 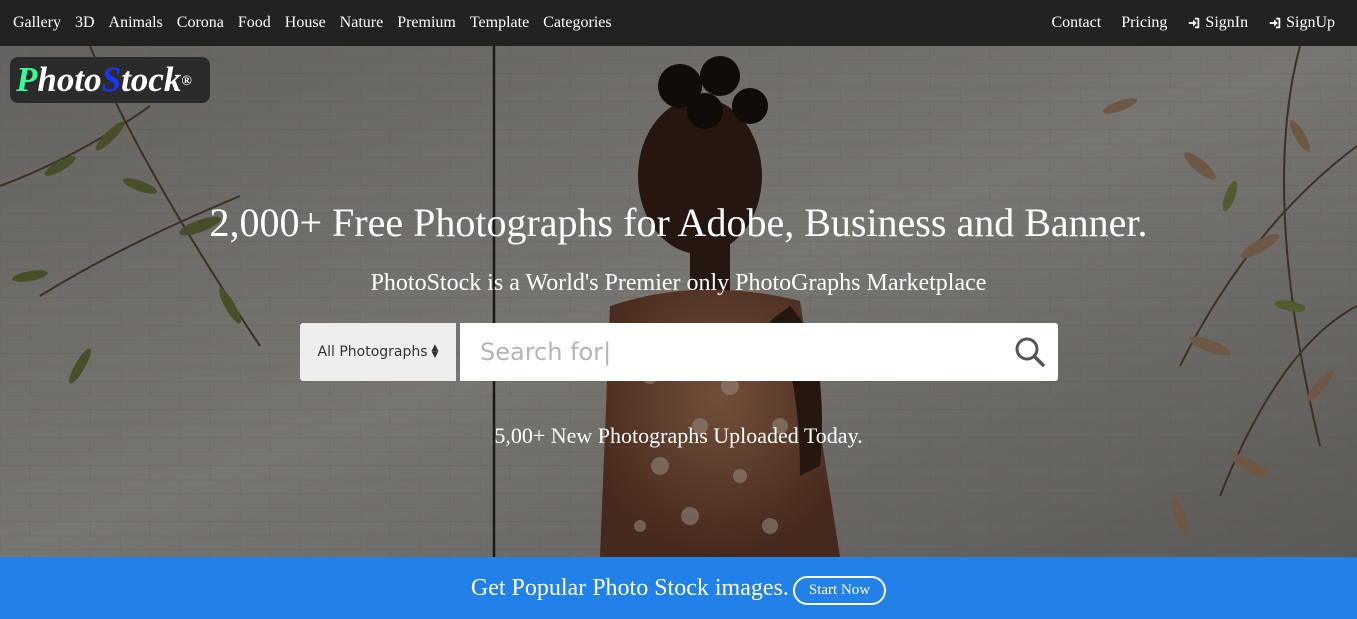 What do you see at coordinates (730, 352) in the screenshot?
I see `search-input` at bounding box center [730, 352].